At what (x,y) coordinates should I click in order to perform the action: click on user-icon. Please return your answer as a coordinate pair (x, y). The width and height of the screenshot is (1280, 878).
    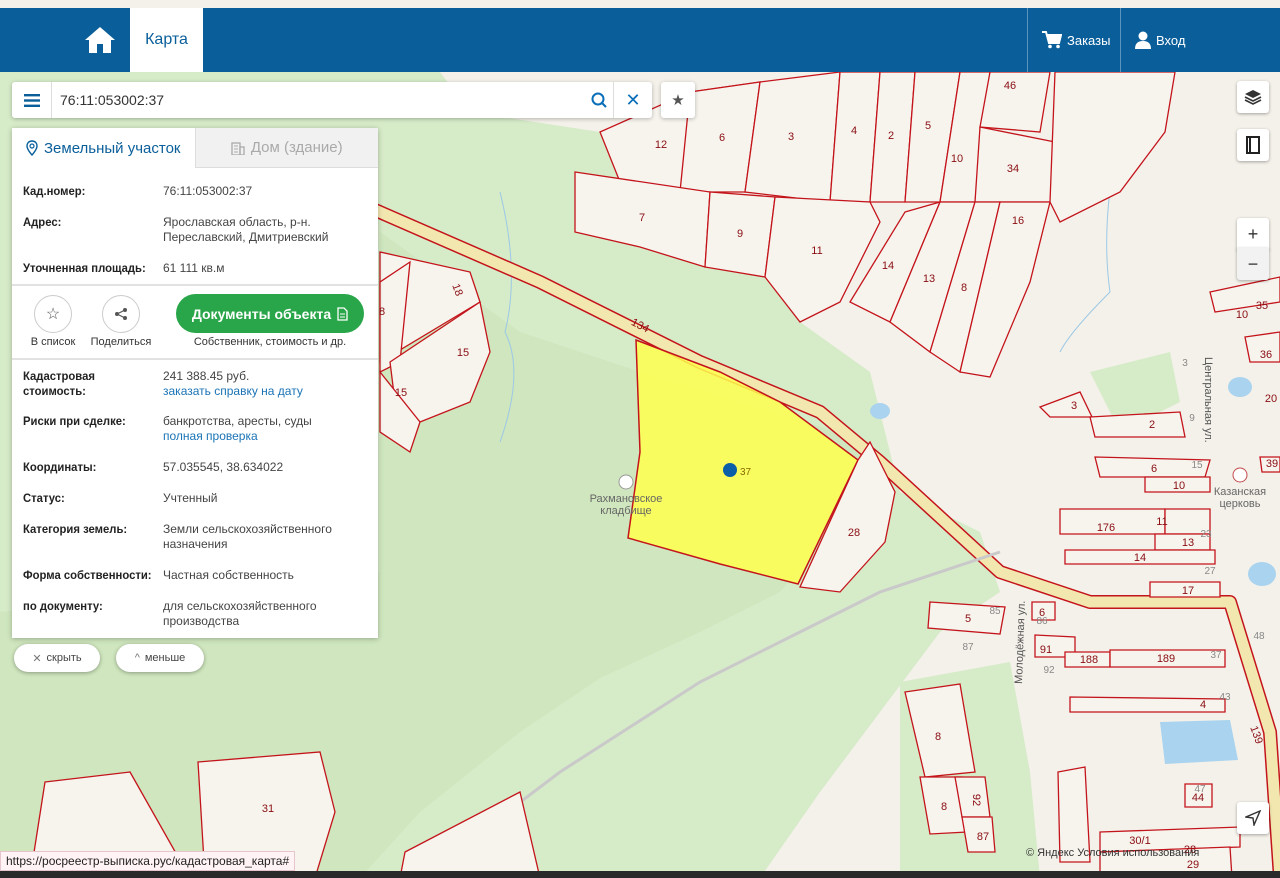
    Looking at the image, I should click on (1143, 40).